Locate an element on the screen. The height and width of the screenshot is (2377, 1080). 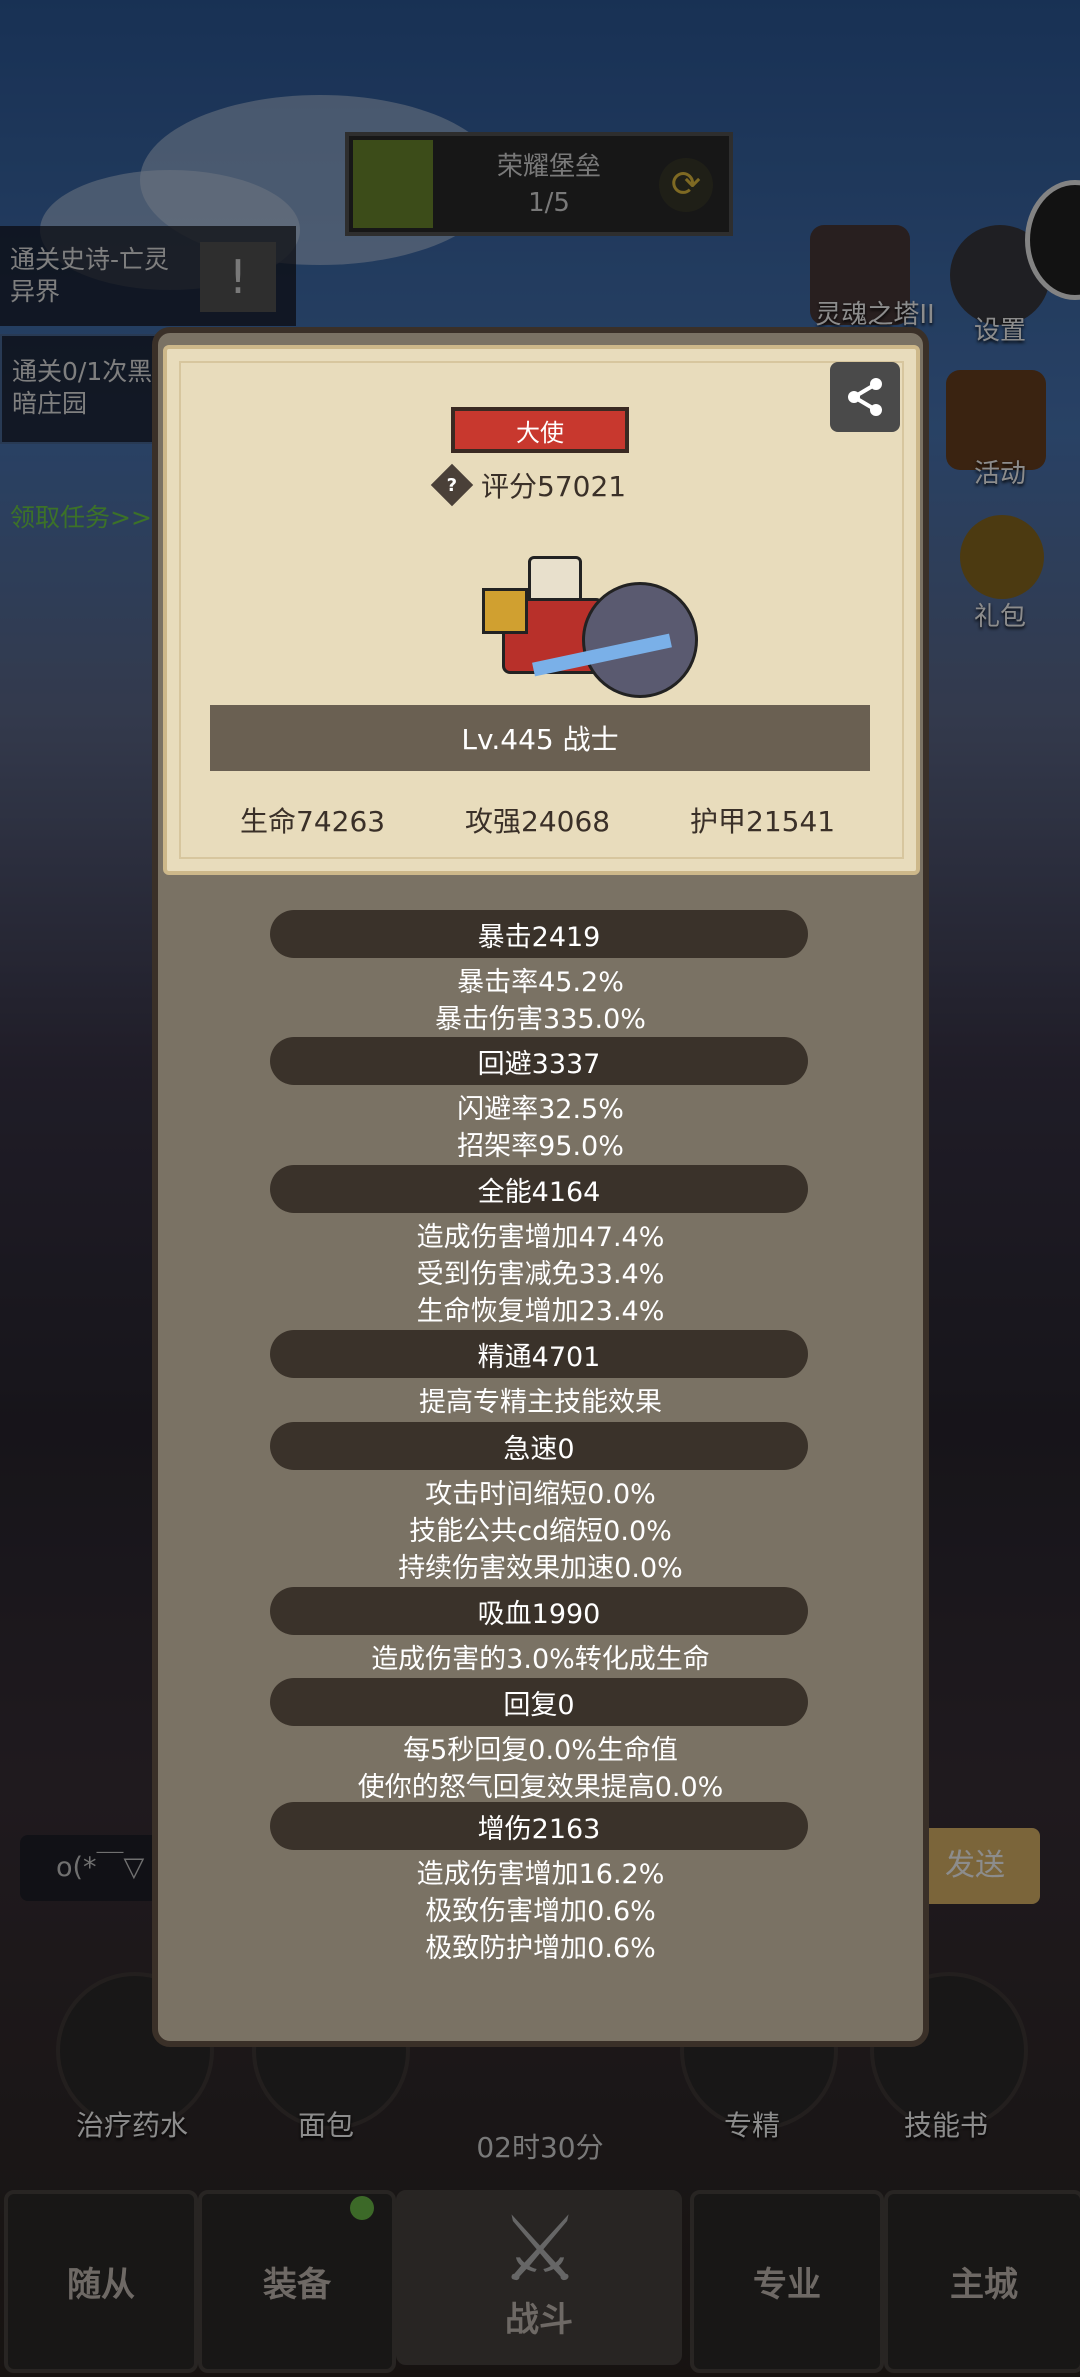
stat-line: 受到伤害减免33.4% is located at coordinates (540, 1274).